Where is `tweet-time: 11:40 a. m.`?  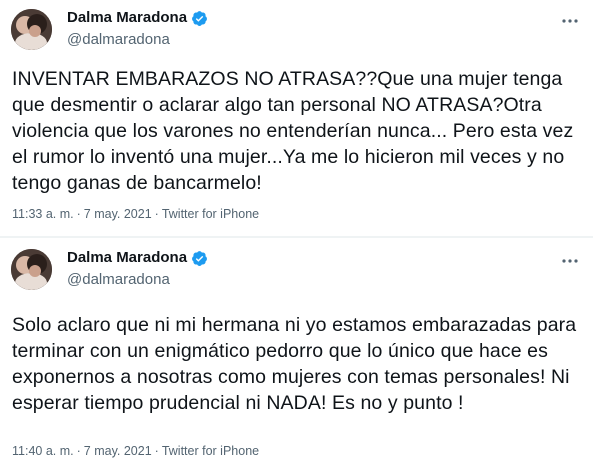
tweet-time: 11:40 a. m. is located at coordinates (43, 451).